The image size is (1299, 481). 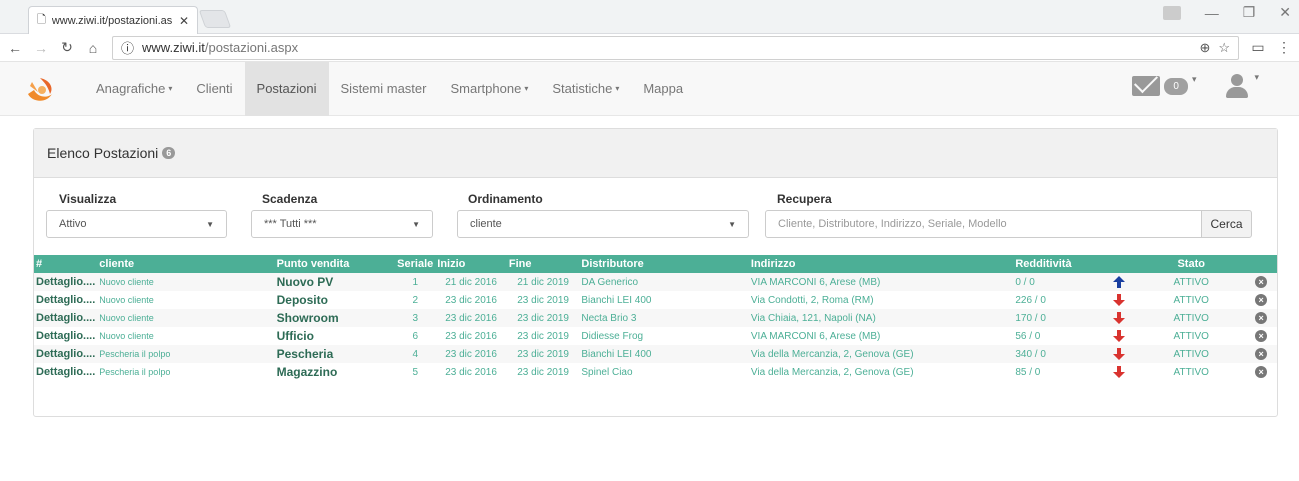 I want to click on nav-clienti: Clienti, so click(x=214, y=89).